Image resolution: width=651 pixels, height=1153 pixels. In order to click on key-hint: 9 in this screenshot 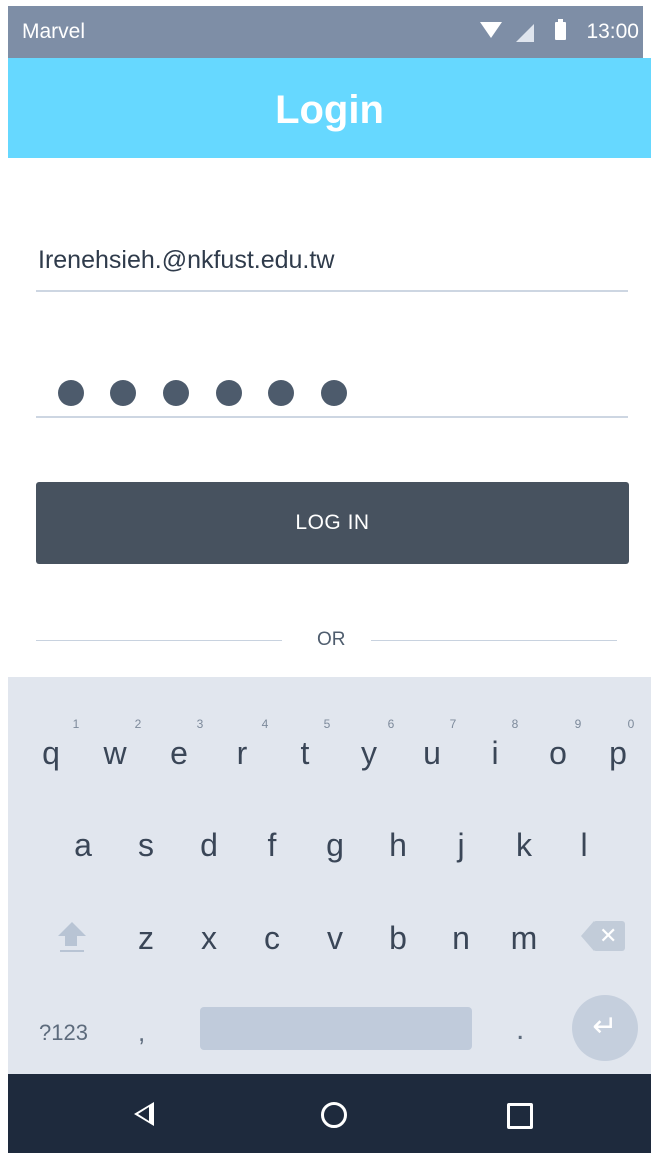, I will do `click(578, 724)`.